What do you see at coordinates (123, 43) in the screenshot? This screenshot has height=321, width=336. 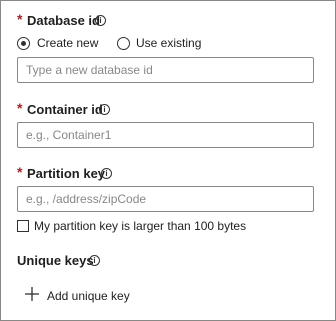 I see `use-existing-radio` at bounding box center [123, 43].